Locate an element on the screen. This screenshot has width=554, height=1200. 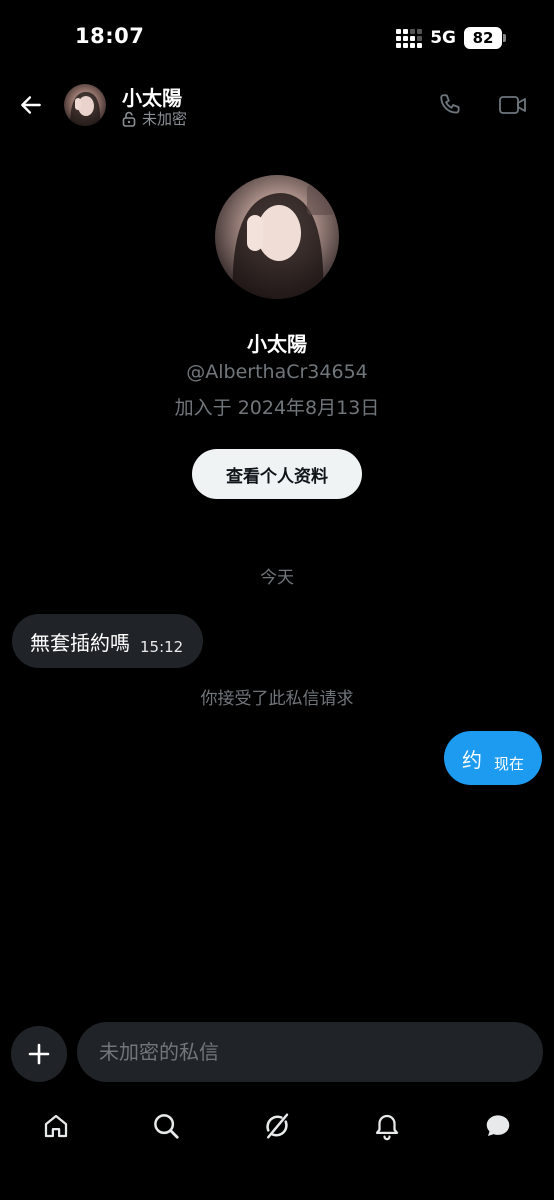
profile-joined-date: 加入于 2024年8月13日 is located at coordinates (277, 408).